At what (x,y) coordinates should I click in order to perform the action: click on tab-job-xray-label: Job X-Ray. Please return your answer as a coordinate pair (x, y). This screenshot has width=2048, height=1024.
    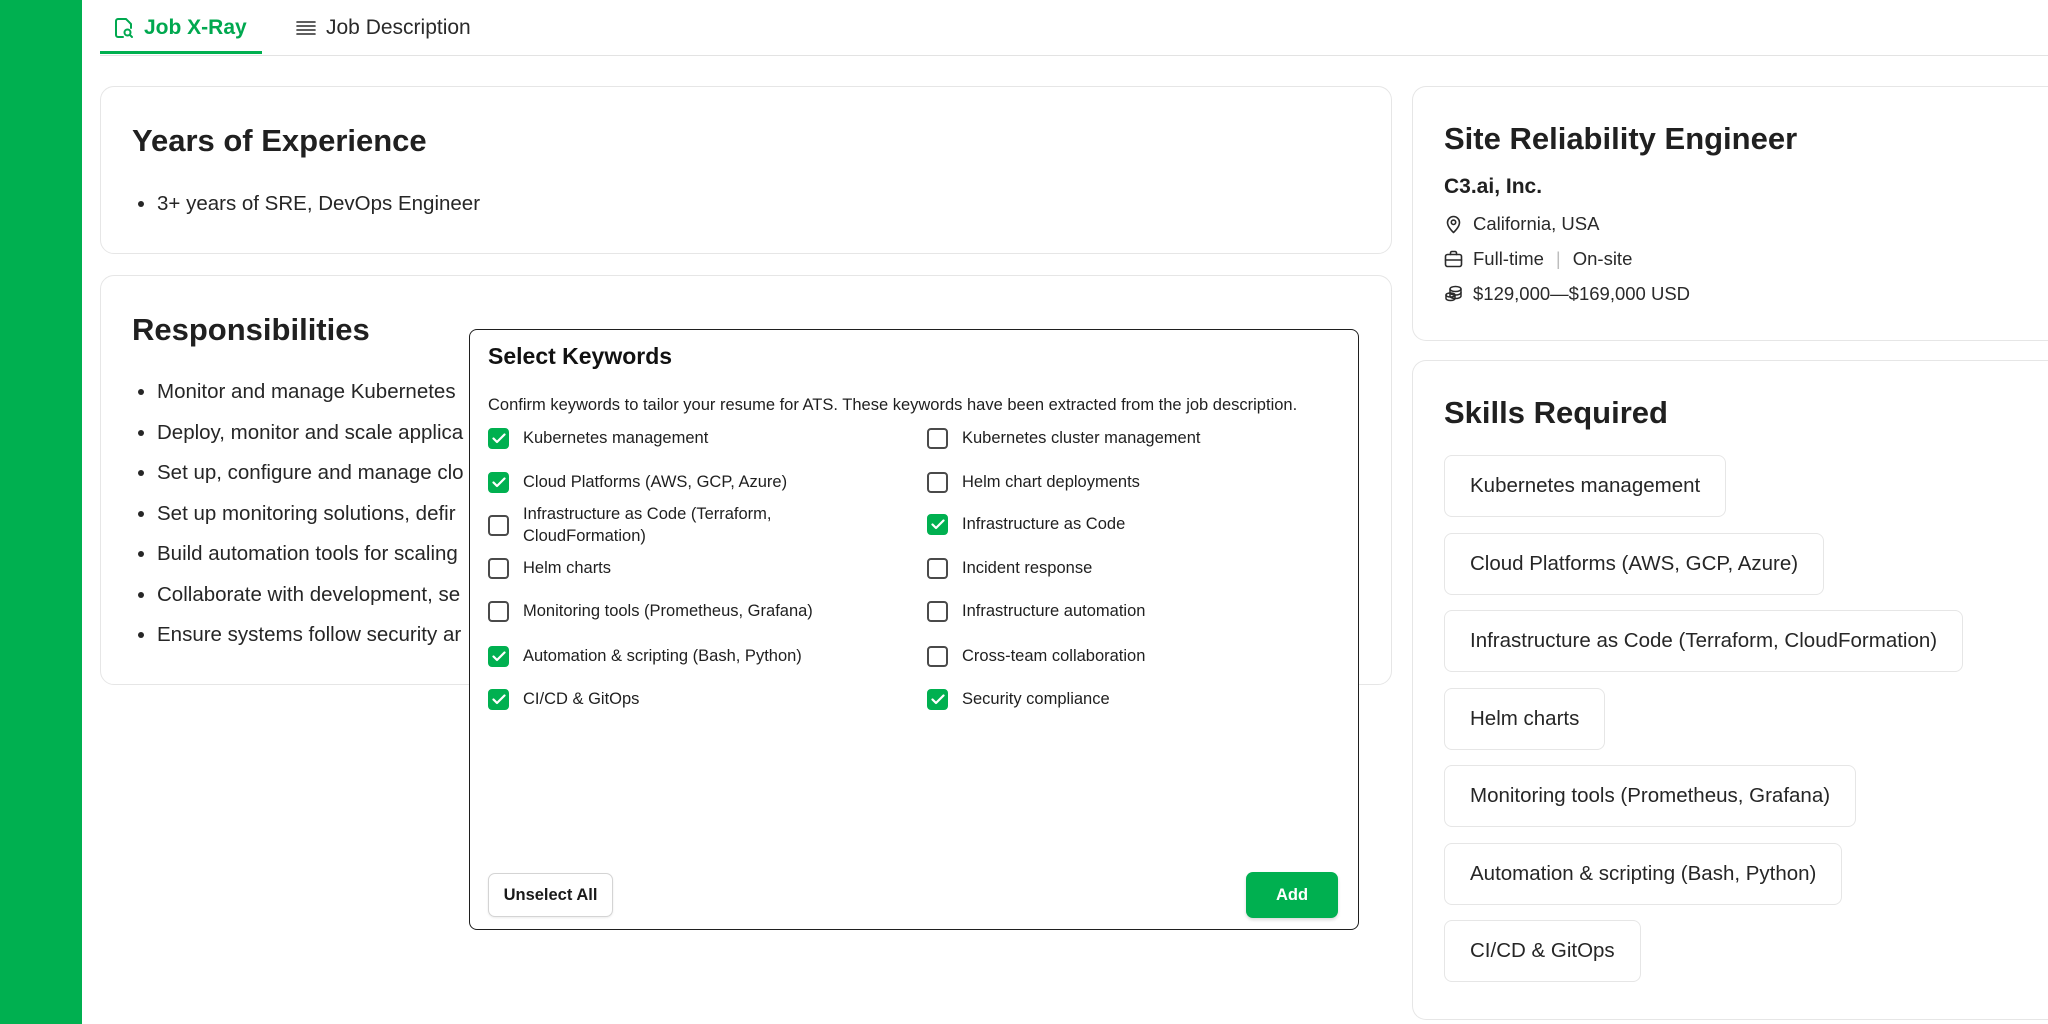
    Looking at the image, I should click on (195, 27).